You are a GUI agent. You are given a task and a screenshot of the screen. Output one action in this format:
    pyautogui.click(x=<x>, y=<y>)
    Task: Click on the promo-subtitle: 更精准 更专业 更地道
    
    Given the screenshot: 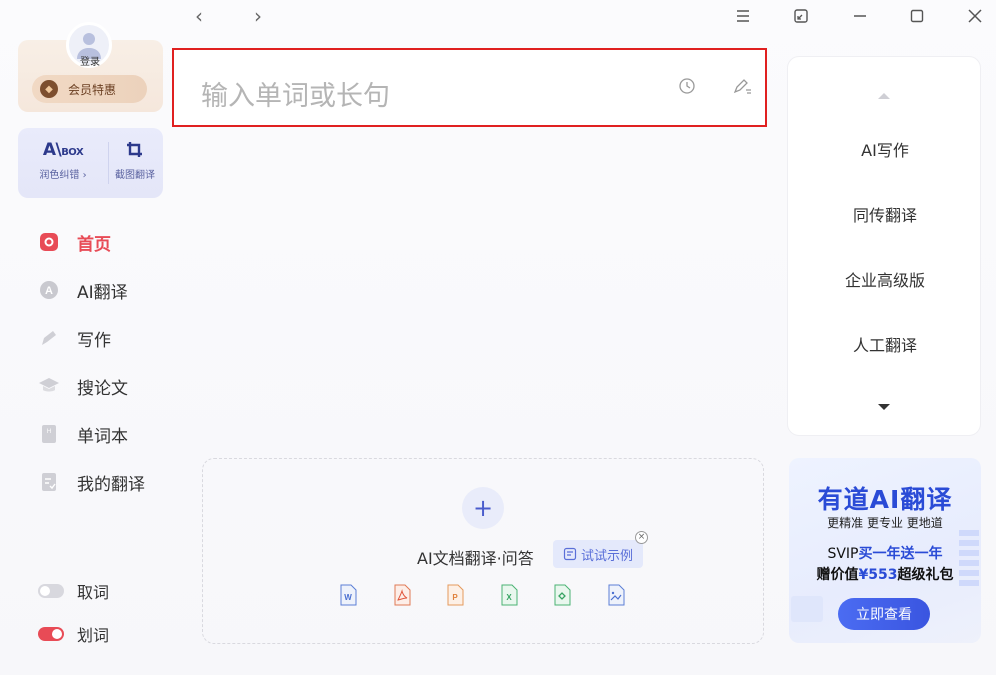 What is the action you would take?
    pyautogui.click(x=885, y=523)
    